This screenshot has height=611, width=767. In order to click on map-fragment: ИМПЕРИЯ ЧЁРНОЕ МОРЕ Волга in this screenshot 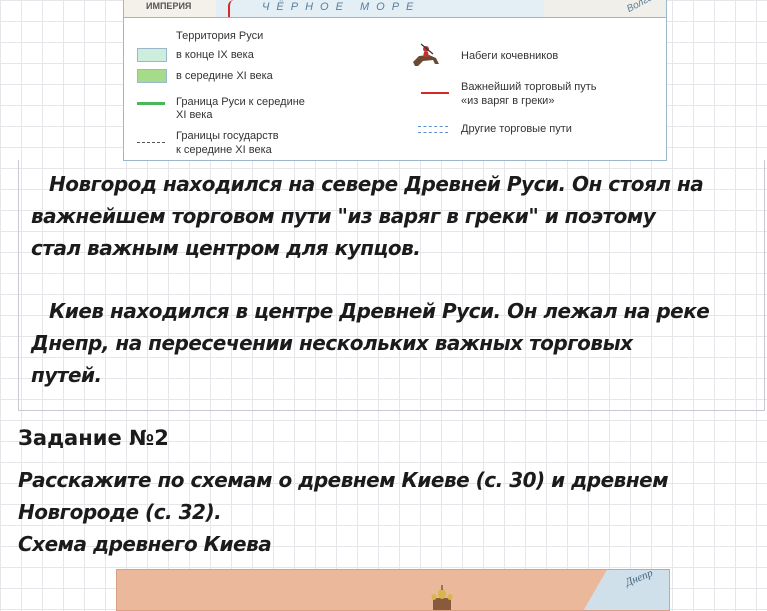, I will do `click(395, 9)`.